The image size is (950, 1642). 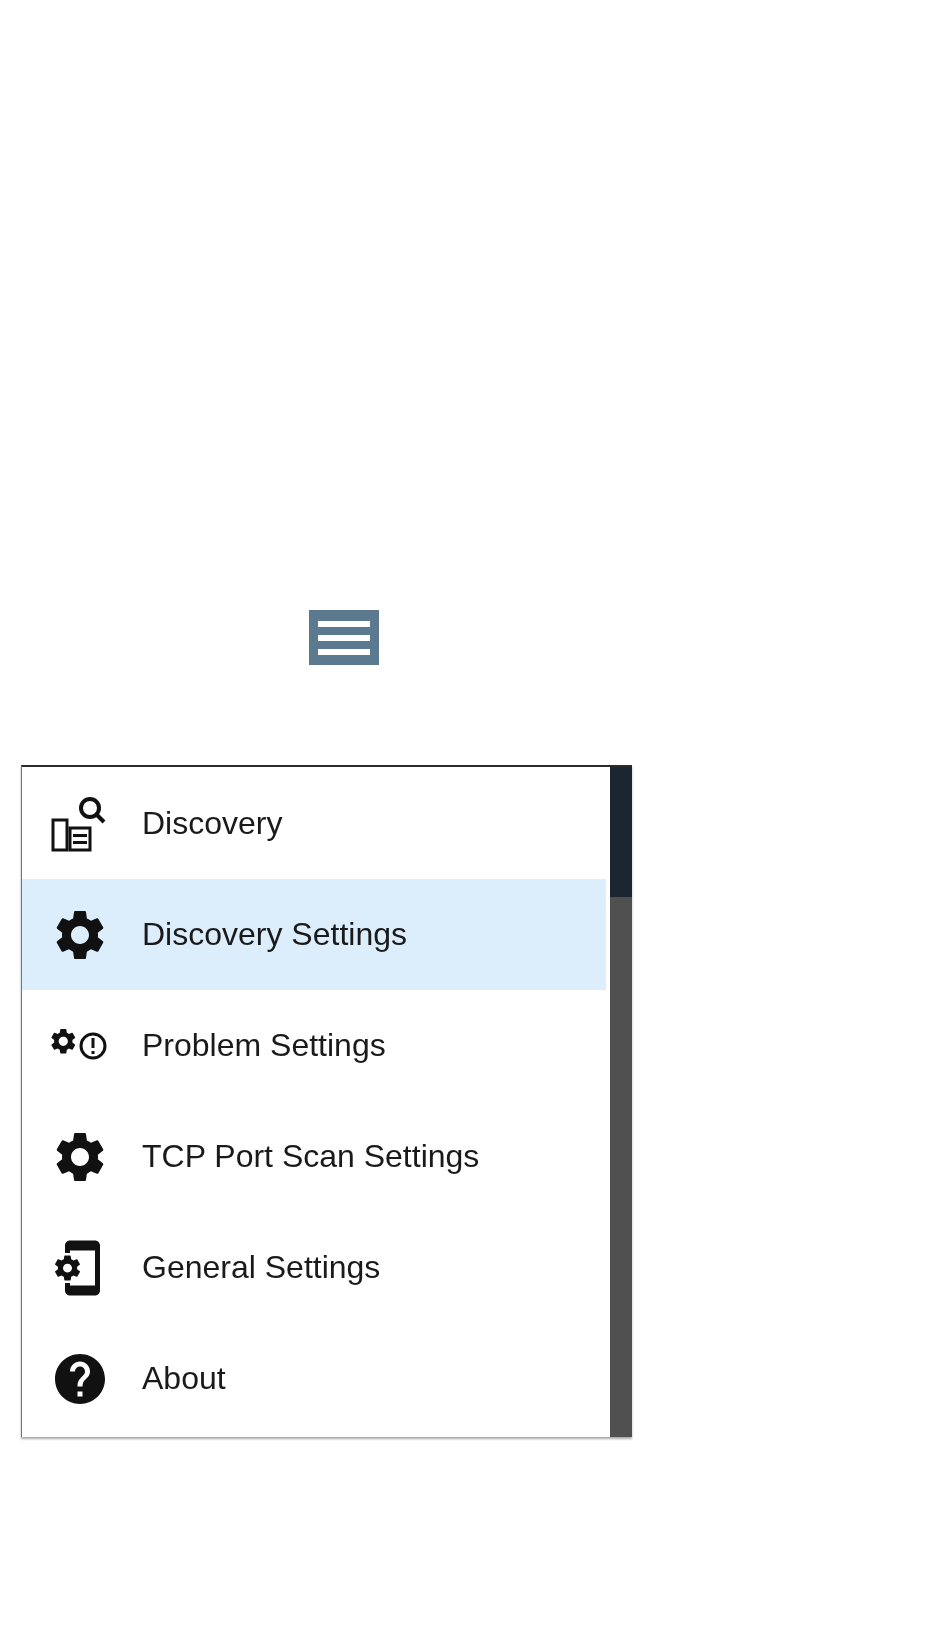 What do you see at coordinates (621, 1102) in the screenshot?
I see `scrollbar` at bounding box center [621, 1102].